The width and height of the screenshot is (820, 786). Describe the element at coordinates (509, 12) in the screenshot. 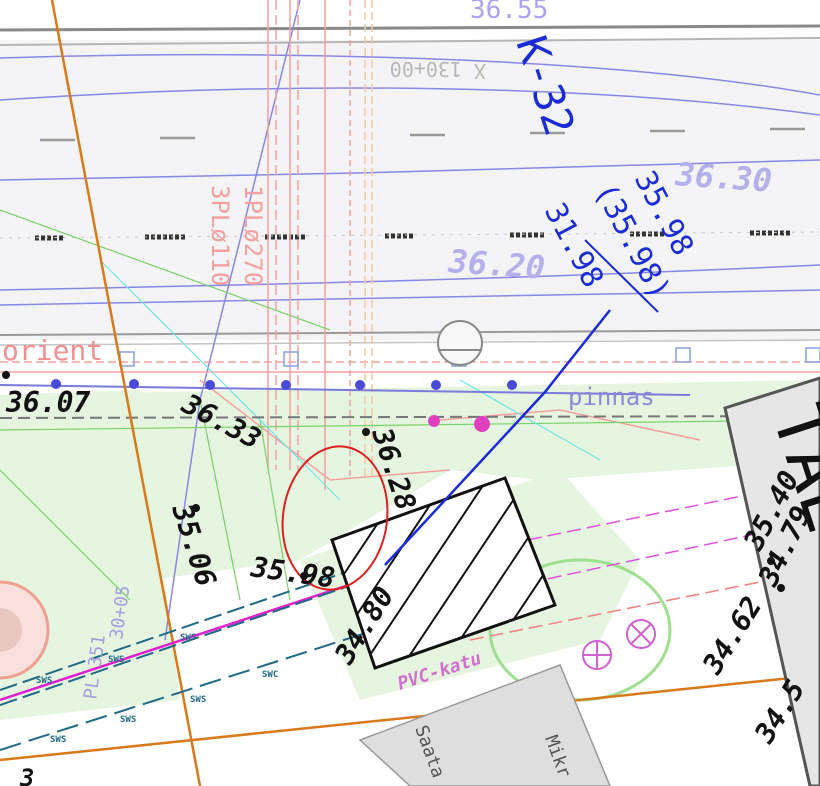

I see `top-elevation-label: 36.55` at that location.